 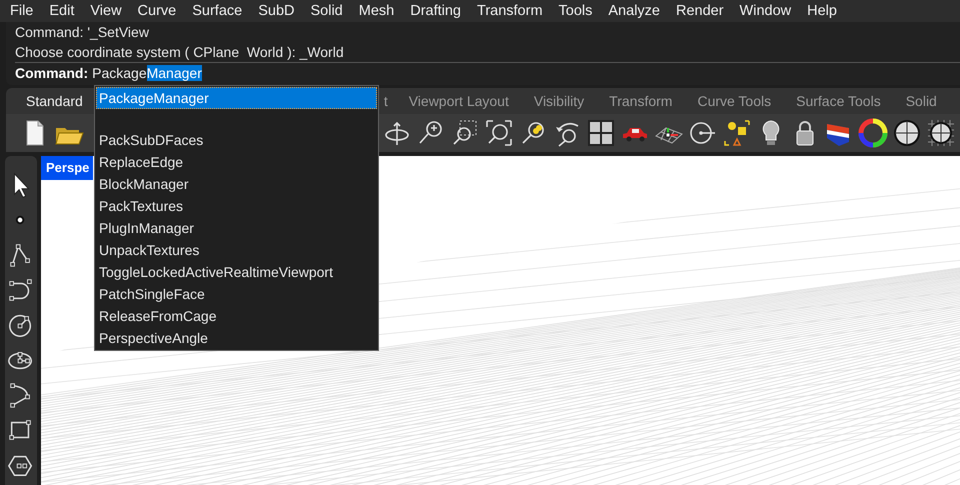 What do you see at coordinates (106, 11) in the screenshot?
I see `menu-item: View` at bounding box center [106, 11].